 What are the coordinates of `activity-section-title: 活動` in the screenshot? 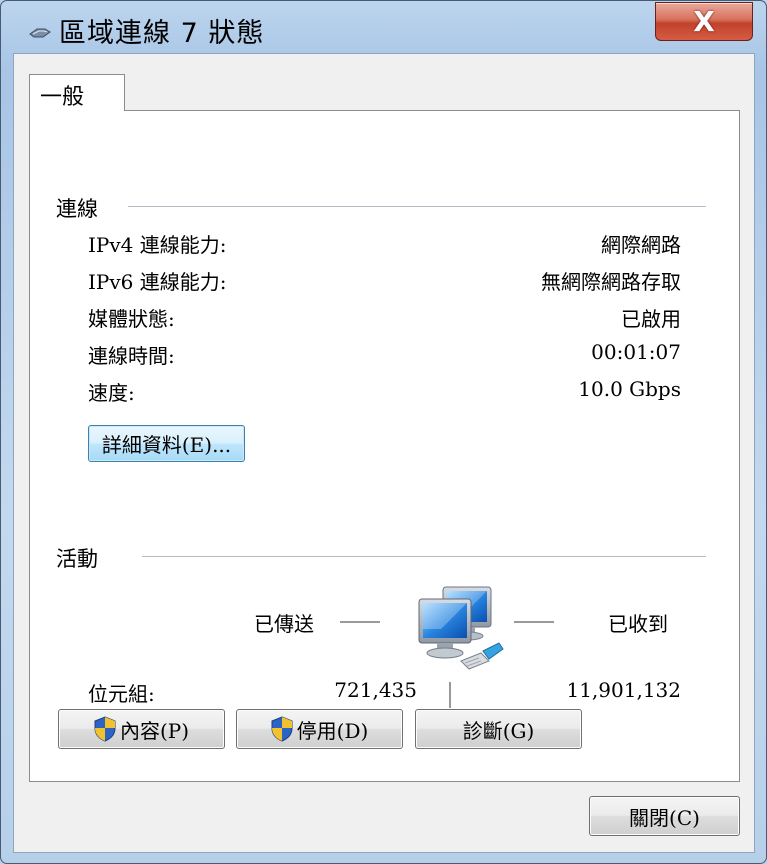 It's located at (77, 559).